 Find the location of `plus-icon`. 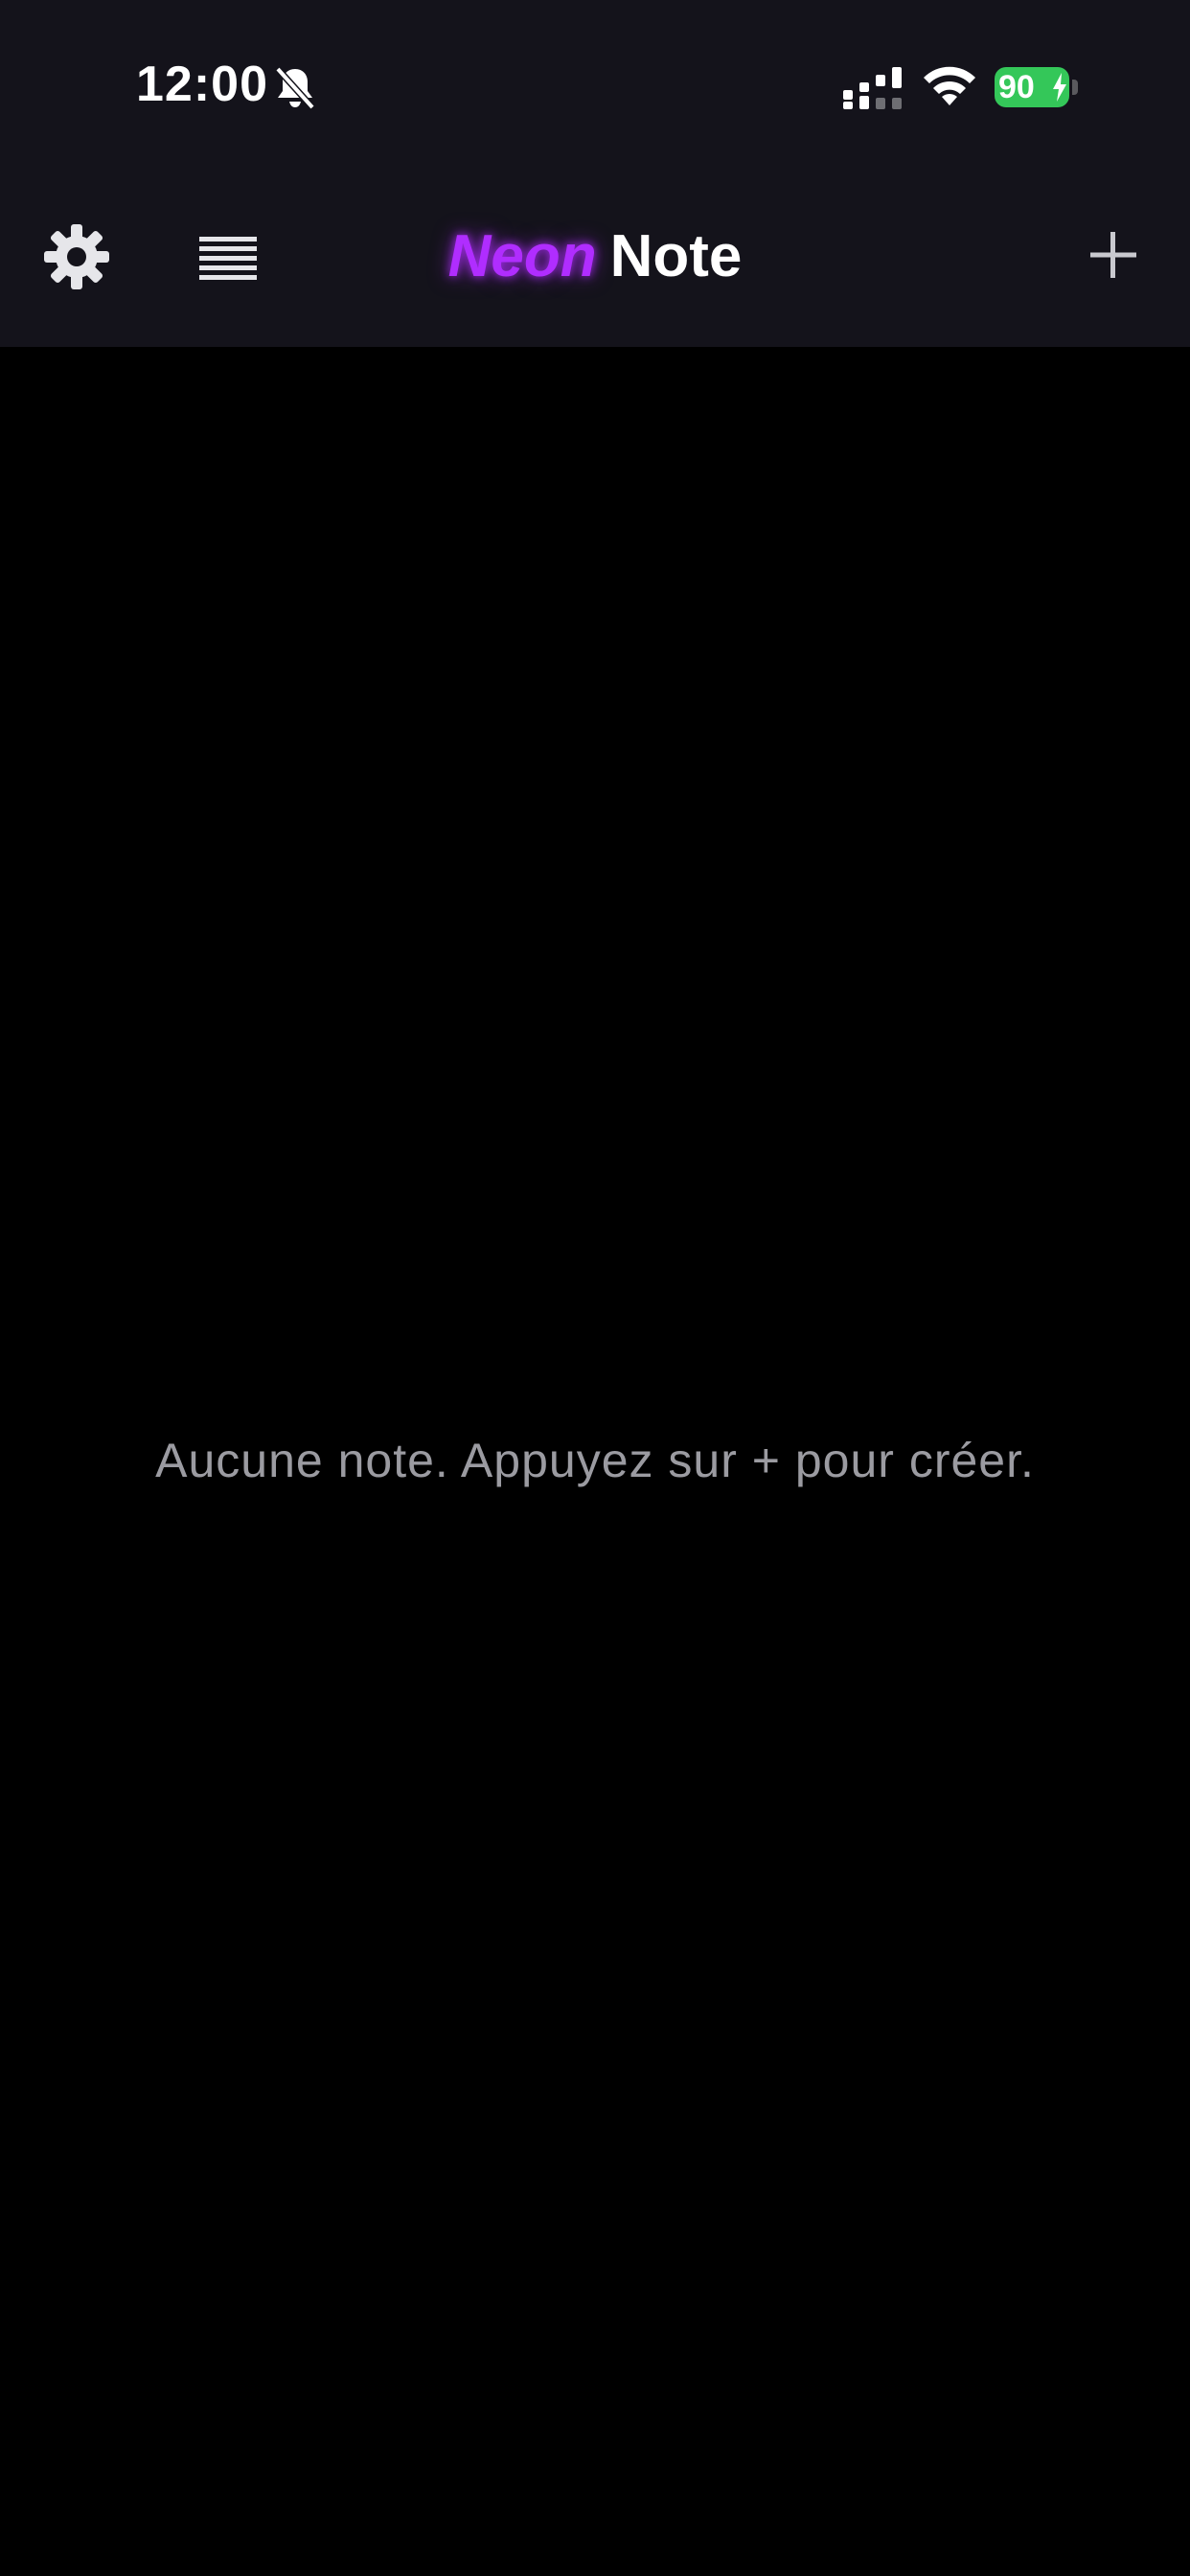

plus-icon is located at coordinates (1113, 255).